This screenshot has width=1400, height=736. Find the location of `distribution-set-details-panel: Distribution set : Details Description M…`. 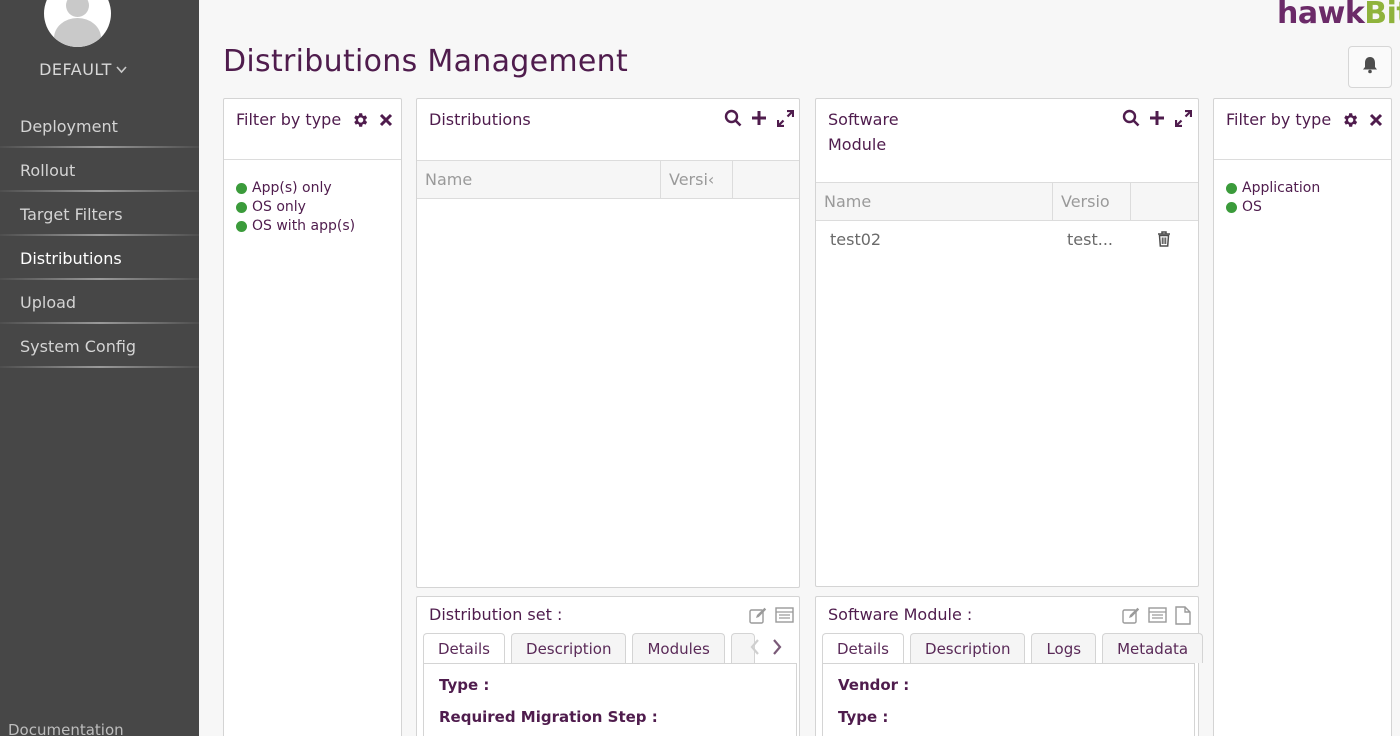

distribution-set-details-panel: Distribution set : Details Description M… is located at coordinates (608, 666).